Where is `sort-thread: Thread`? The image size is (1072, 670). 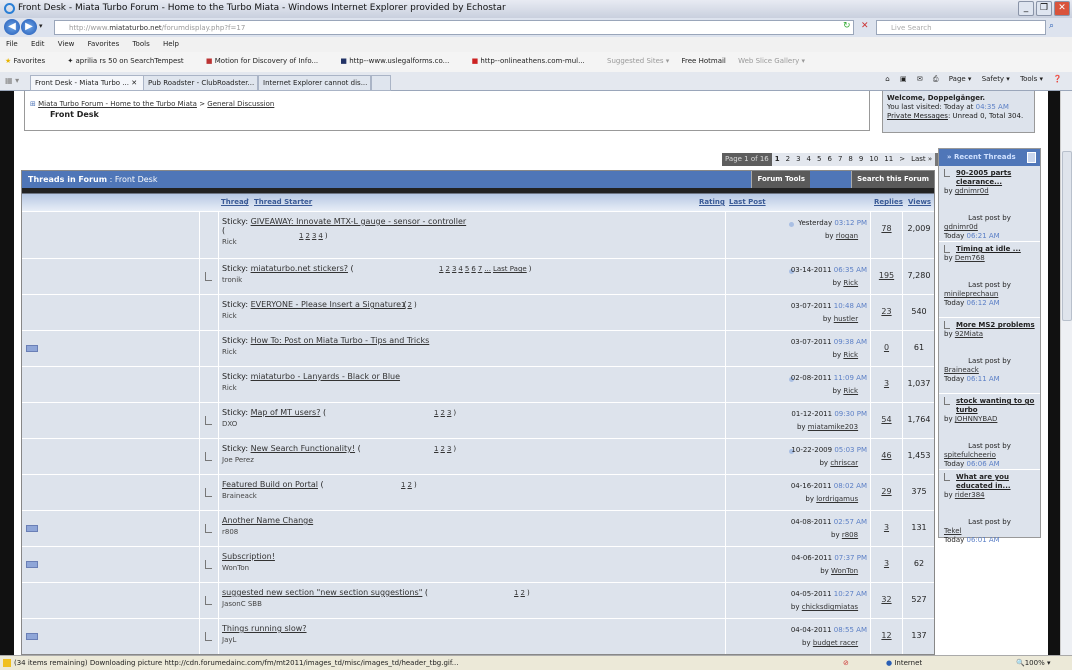 sort-thread: Thread is located at coordinates (235, 202).